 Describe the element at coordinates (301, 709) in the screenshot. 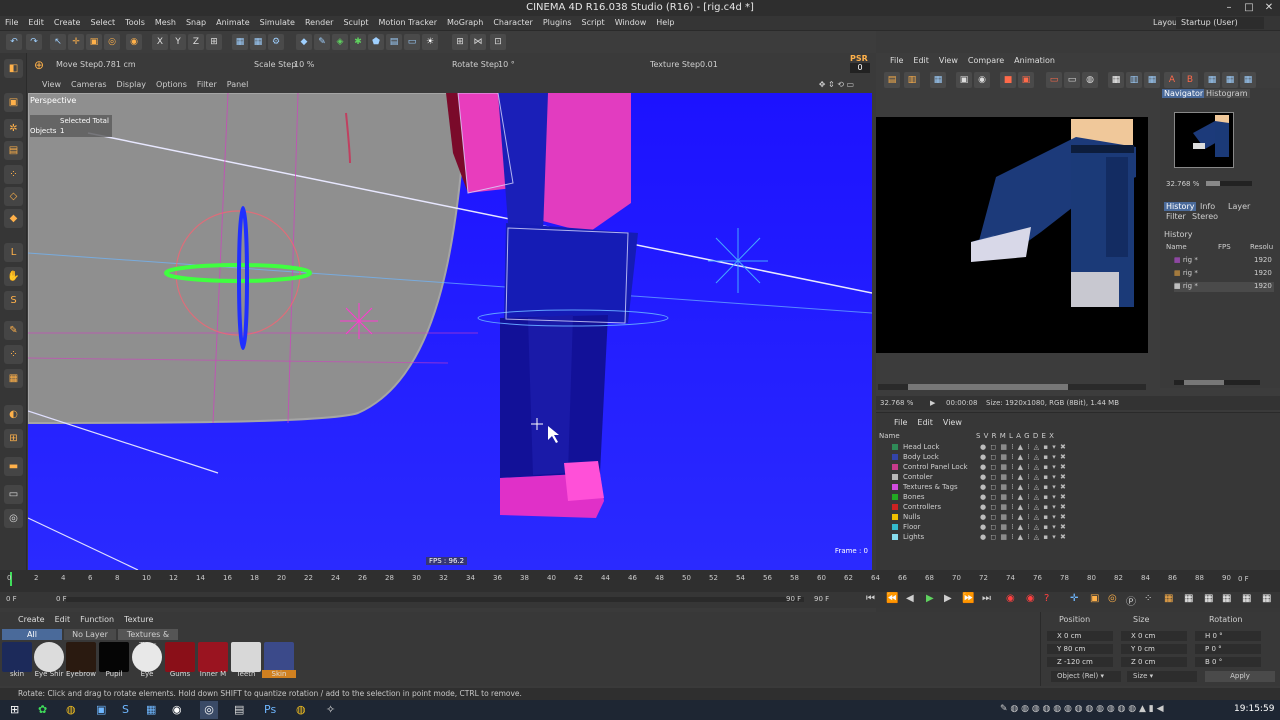

I see `chrome-icon: ◍` at that location.